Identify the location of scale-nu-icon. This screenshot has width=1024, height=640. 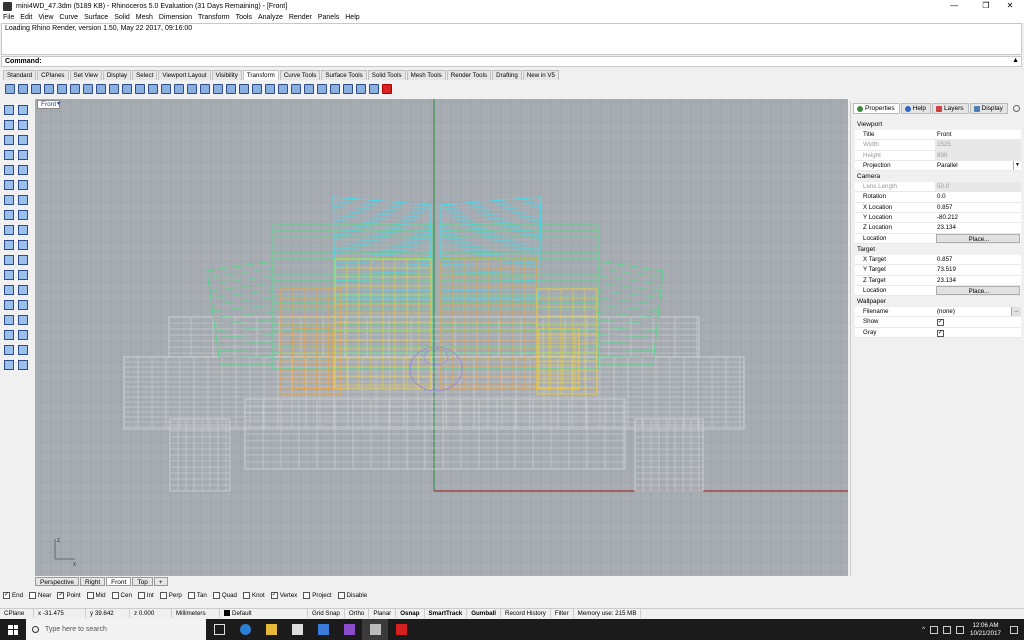
(100, 88).